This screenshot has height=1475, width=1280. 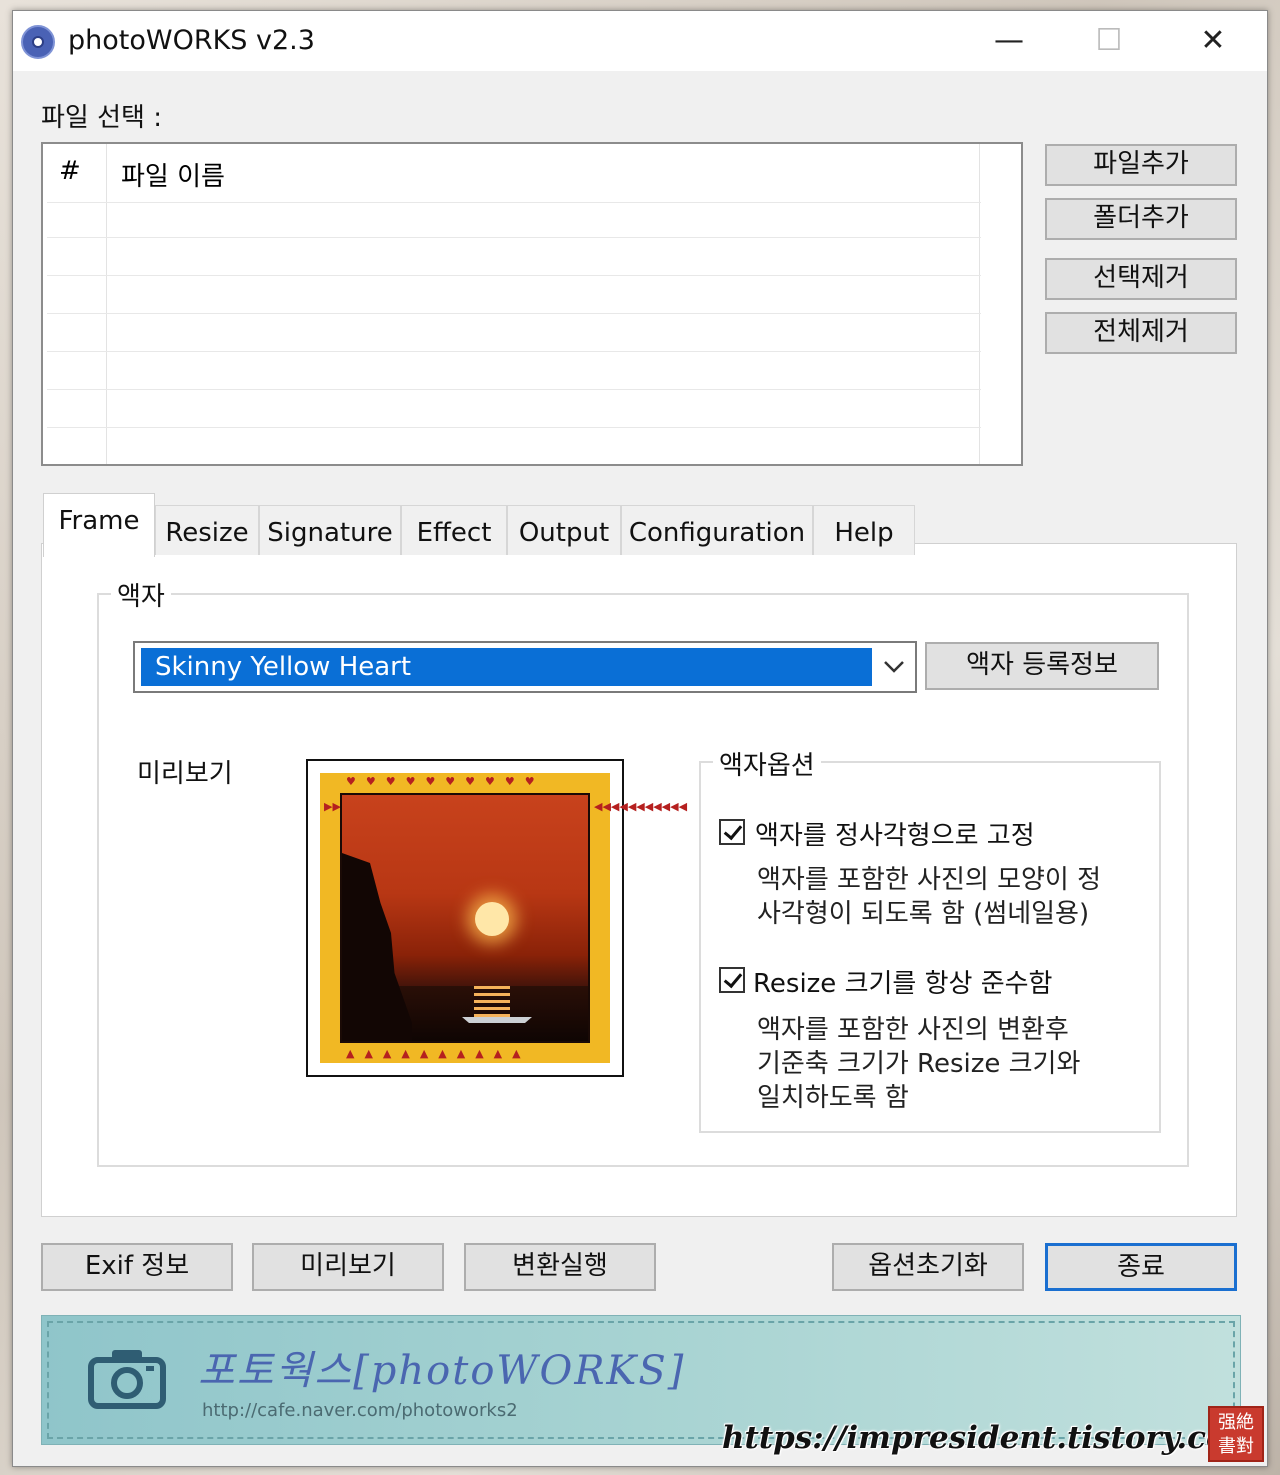 I want to click on preview-button: 미리보기, so click(x=348, y=1267).